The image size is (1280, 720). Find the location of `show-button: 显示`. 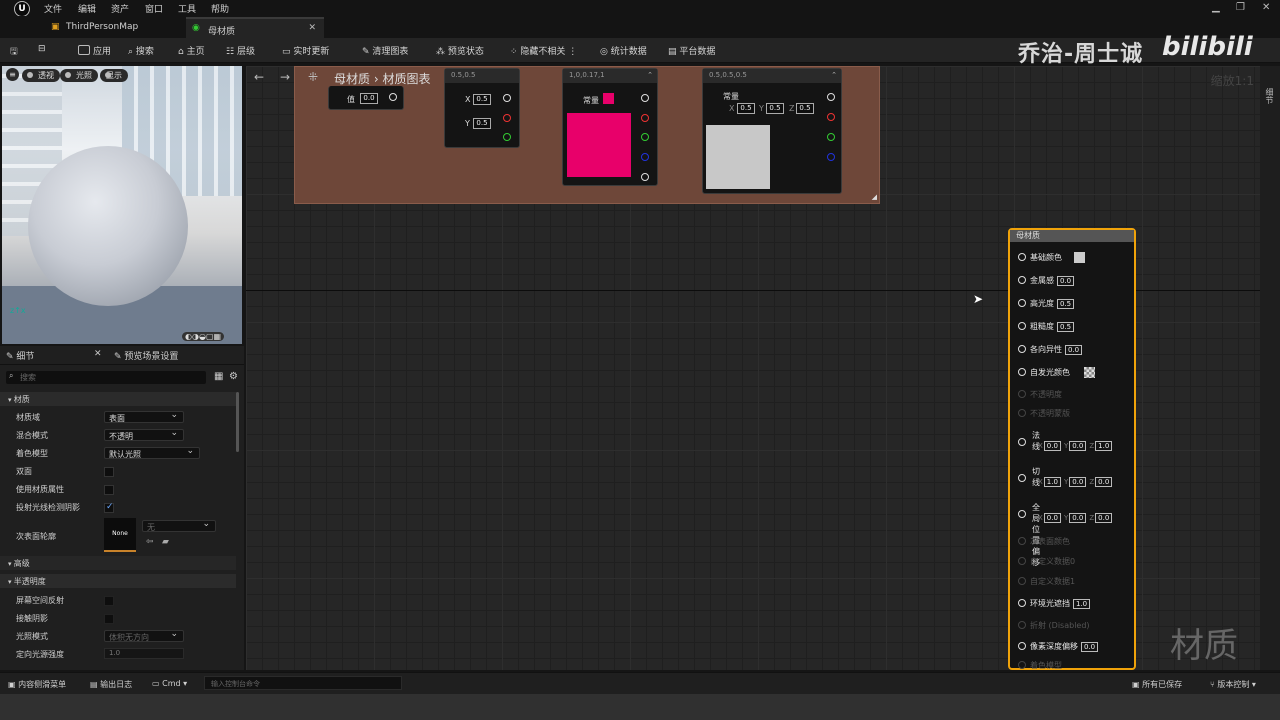

show-button: 显示 is located at coordinates (114, 75).